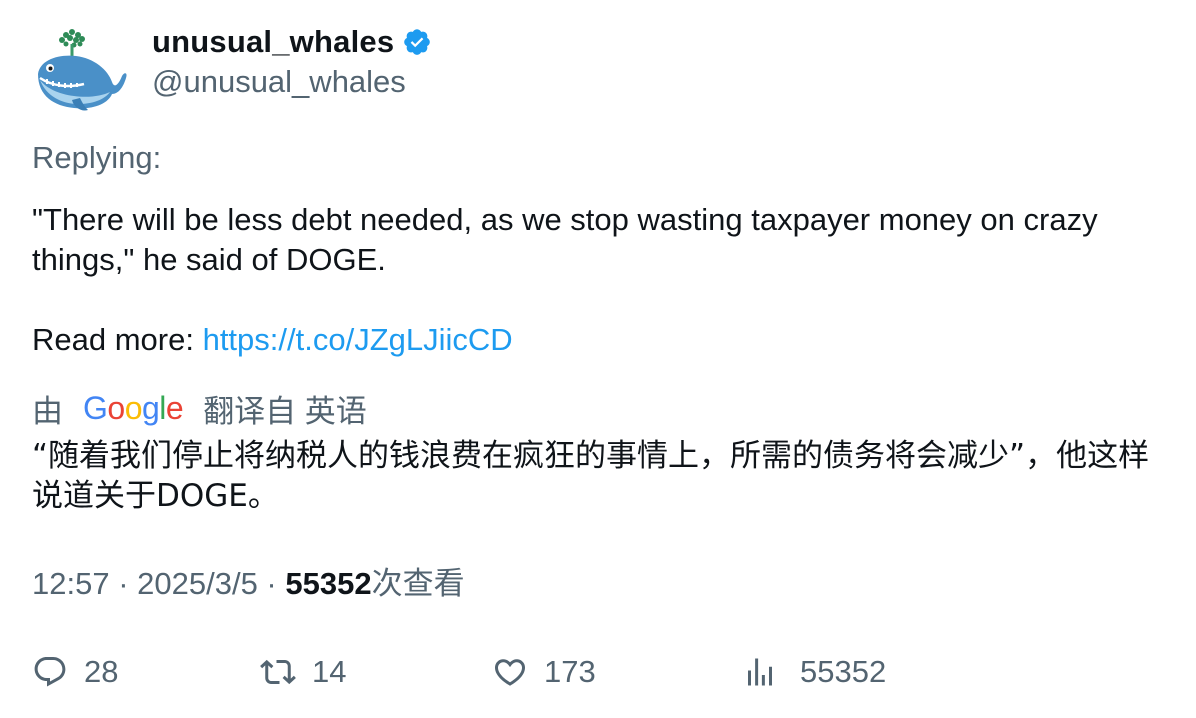  Describe the element at coordinates (117, 339) in the screenshot. I see `read-more-label: Read more:` at that location.